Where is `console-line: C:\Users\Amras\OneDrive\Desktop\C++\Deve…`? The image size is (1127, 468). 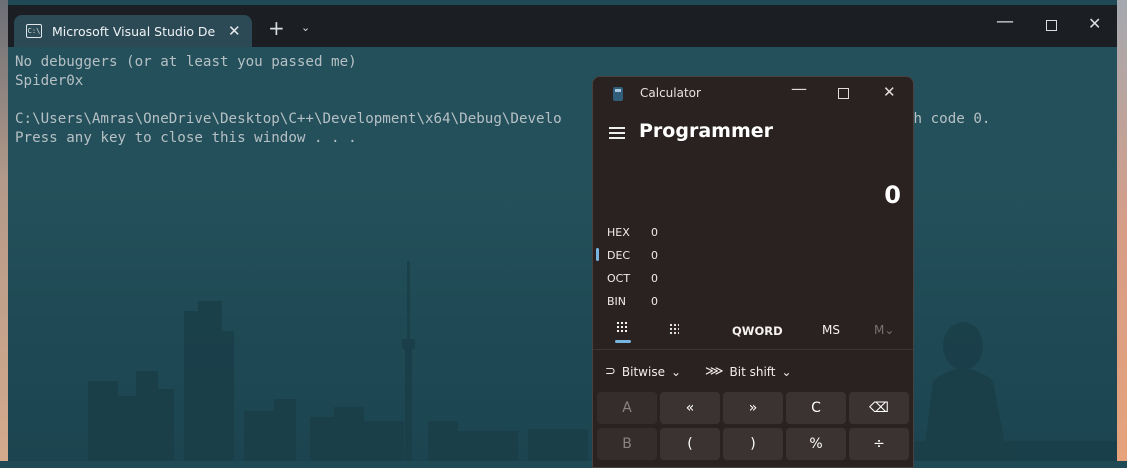
console-line: C:\Users\Amras\OneDrive\Desktop\C++\Deve… is located at coordinates (288, 119).